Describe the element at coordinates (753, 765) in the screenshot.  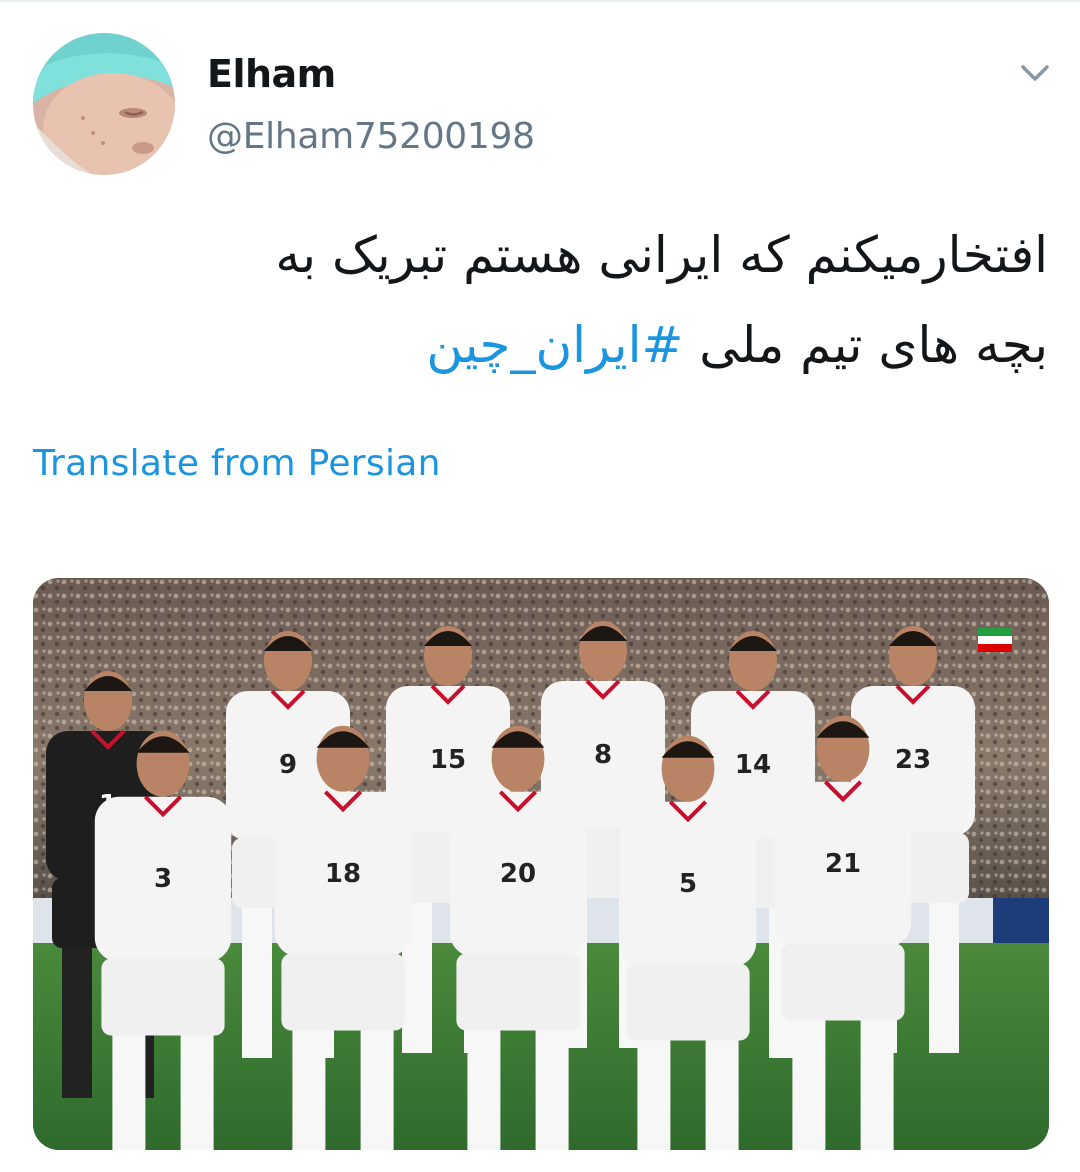
I see `jersey-number: 14` at that location.